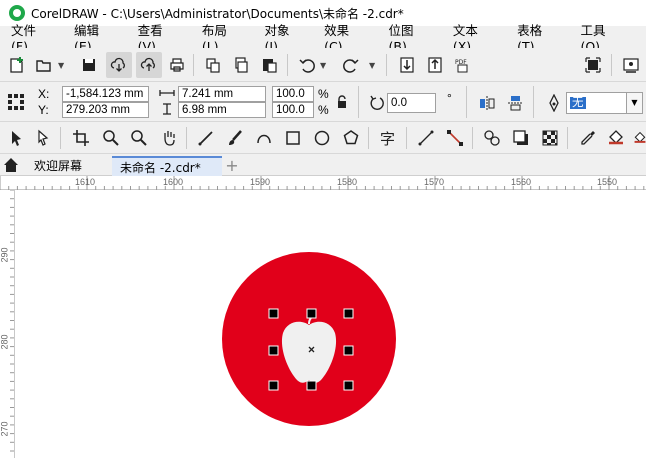 The image size is (646, 458). Describe the element at coordinates (105, 110) in the screenshot. I see `y-position-input` at that location.